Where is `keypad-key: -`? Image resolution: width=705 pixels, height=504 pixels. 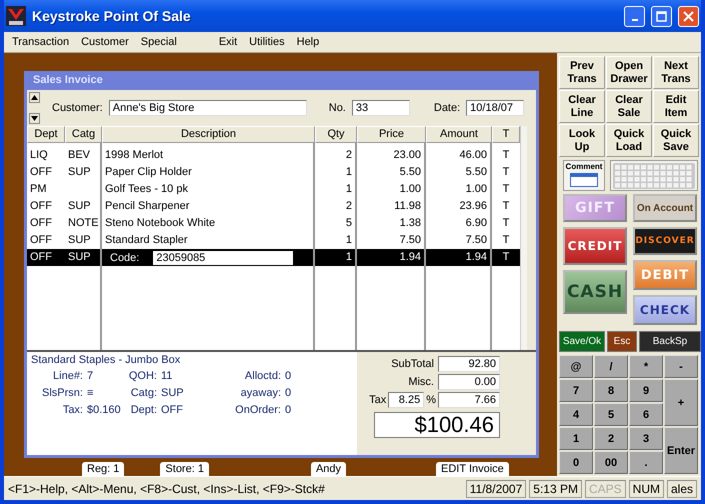 keypad-key: - is located at coordinates (681, 366).